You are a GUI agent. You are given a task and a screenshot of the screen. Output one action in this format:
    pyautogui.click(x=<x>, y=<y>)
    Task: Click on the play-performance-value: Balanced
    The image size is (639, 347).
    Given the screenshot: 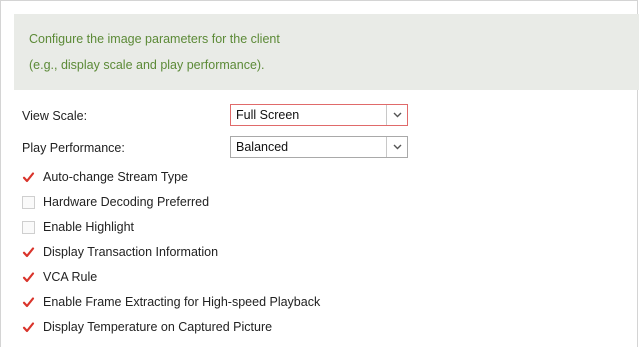 What is the action you would take?
    pyautogui.click(x=262, y=147)
    